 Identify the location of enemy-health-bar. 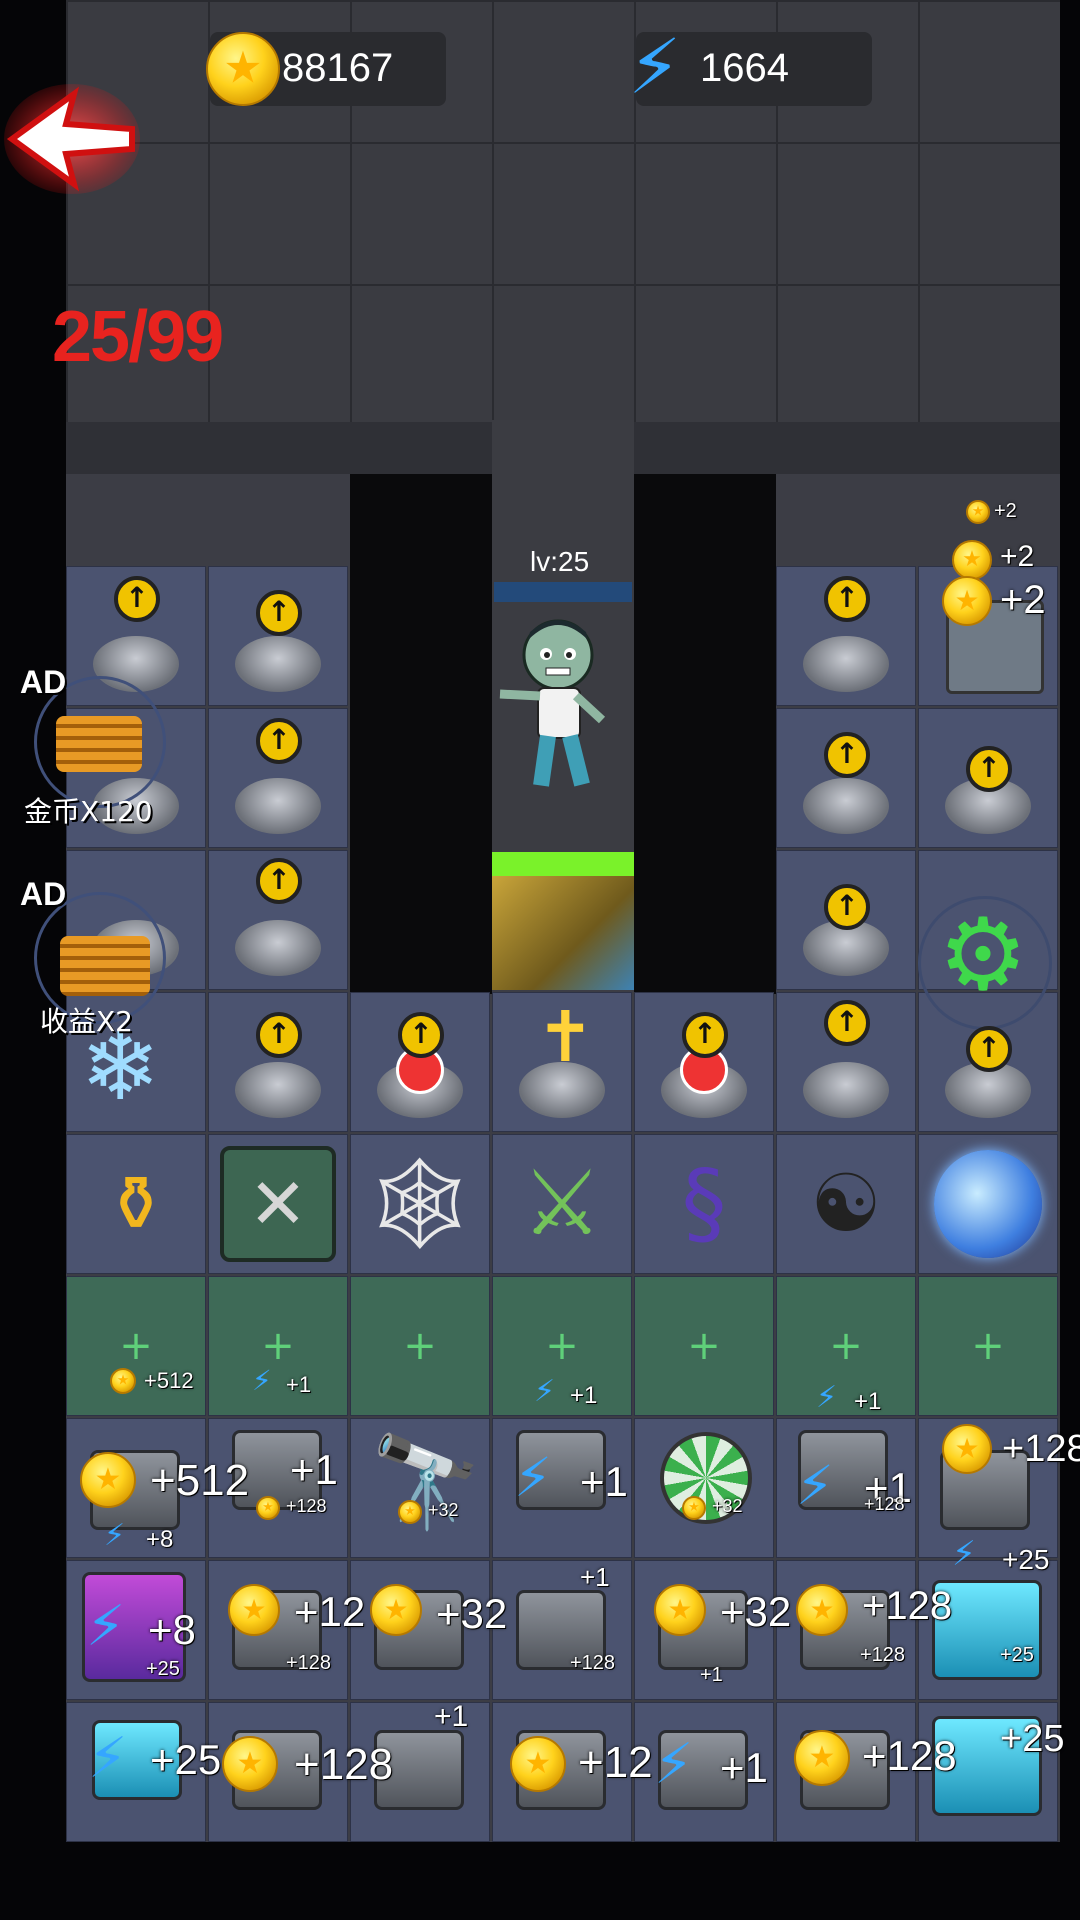
(563, 592).